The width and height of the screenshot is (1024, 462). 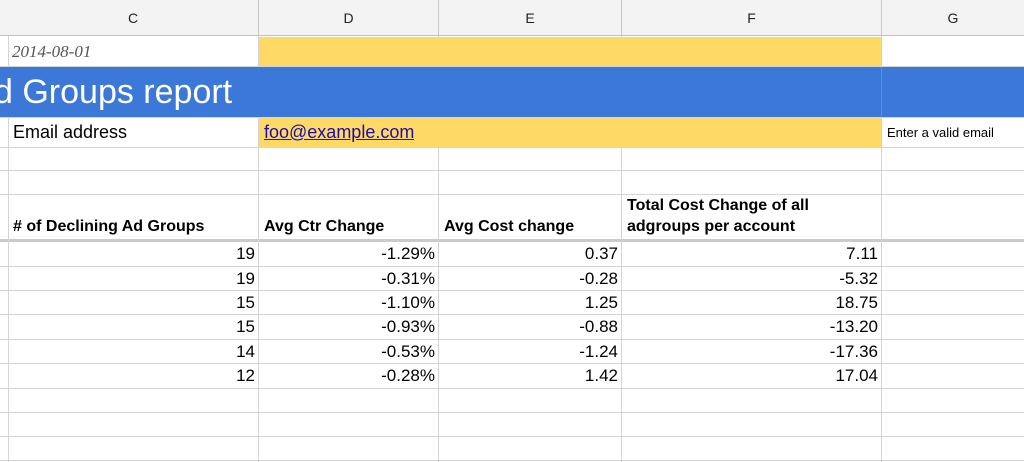 I want to click on cell-ctr: -1.10%, so click(x=349, y=302).